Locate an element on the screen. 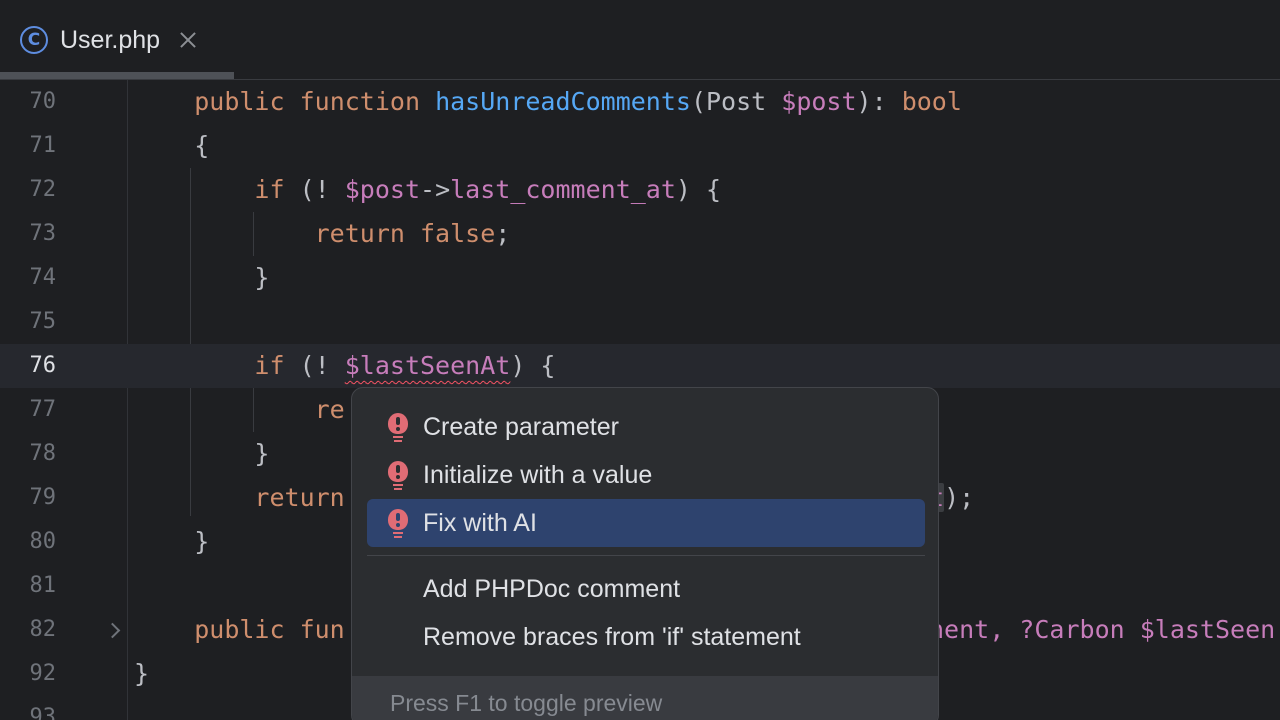 The image size is (1280, 720). line-number: 79 is located at coordinates (43, 497).